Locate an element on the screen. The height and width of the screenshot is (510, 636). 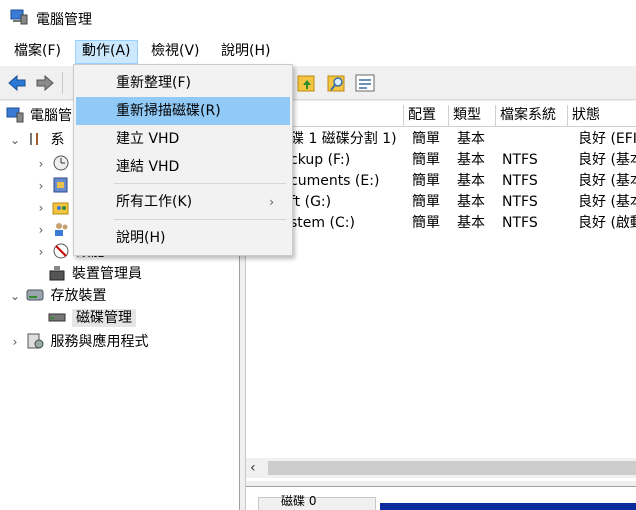
horizontal-scrollbar: ‹ is located at coordinates (441, 468).